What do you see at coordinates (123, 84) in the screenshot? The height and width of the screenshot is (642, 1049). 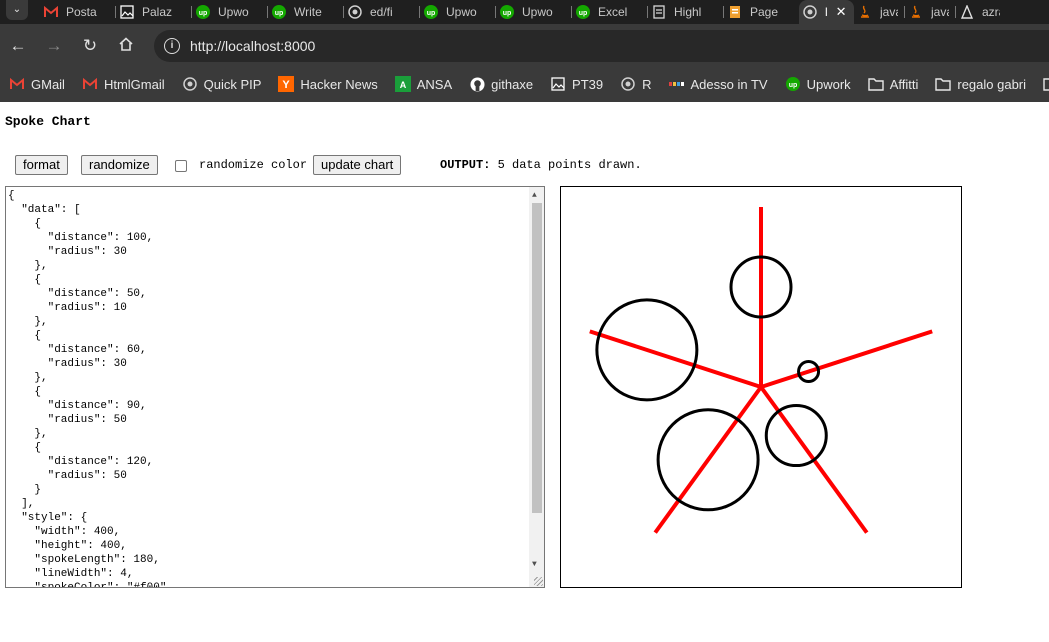 I see `bookmark-item: HtmlGmail` at bounding box center [123, 84].